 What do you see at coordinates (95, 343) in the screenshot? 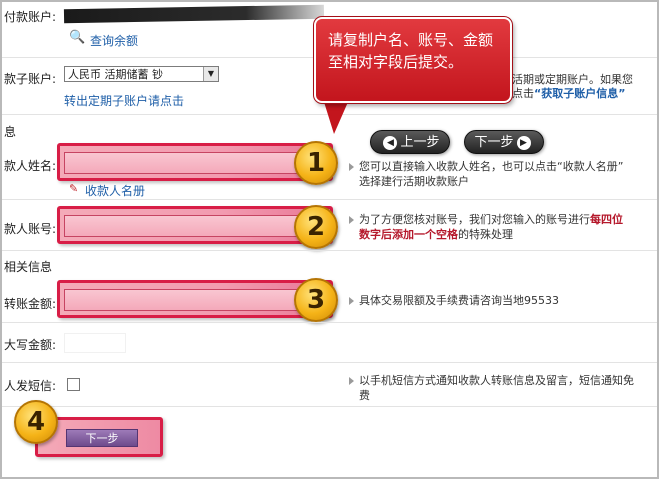
I see `amount-upper-value` at bounding box center [95, 343].